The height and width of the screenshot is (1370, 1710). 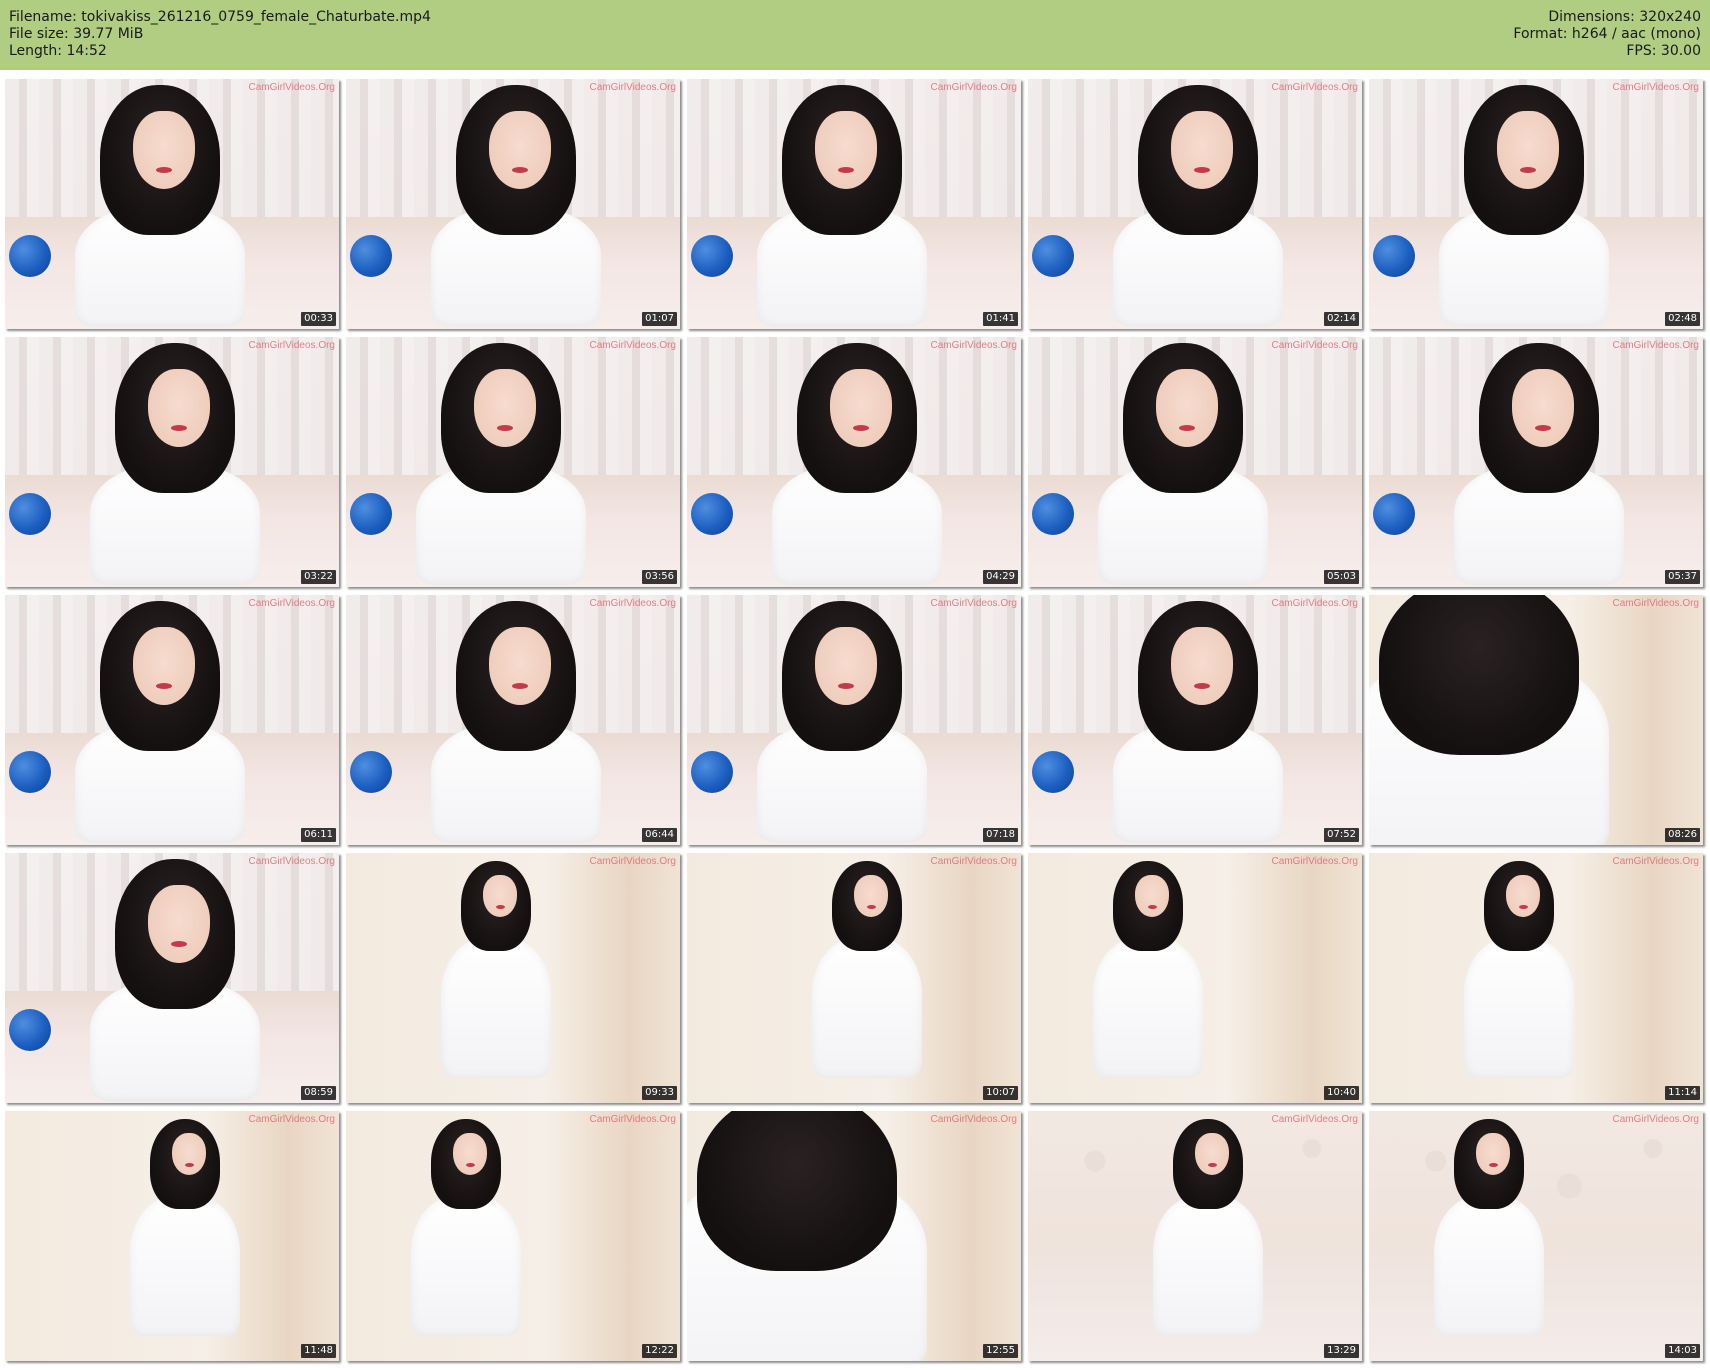 I want to click on thumbnail: CamGirlVideos.Org 02:14, so click(x=1195, y=204).